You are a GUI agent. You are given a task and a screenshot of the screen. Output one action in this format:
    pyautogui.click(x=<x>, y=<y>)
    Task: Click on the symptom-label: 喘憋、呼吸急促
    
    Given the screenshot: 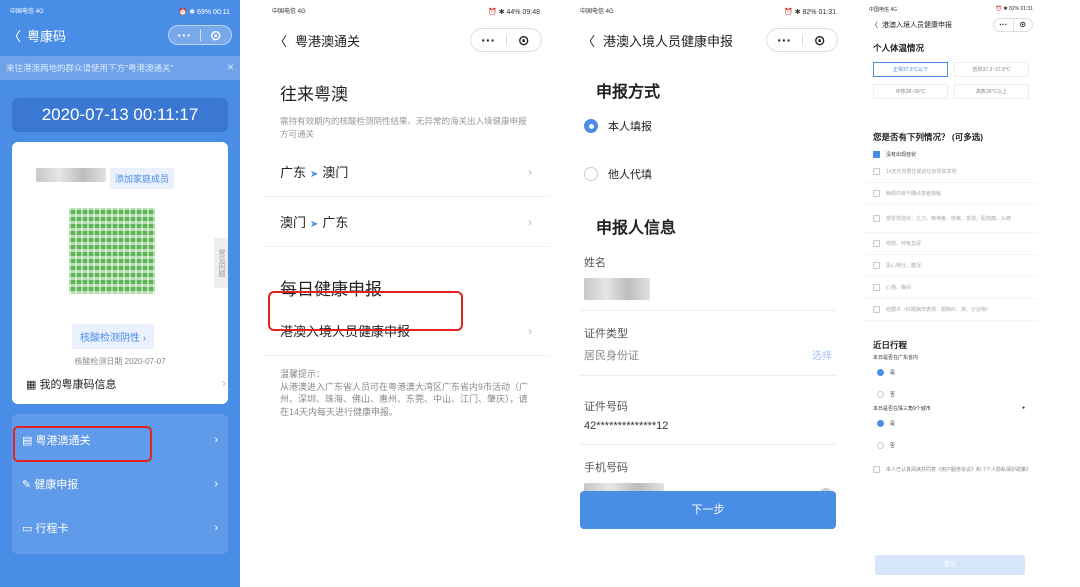 What is the action you would take?
    pyautogui.click(x=904, y=244)
    